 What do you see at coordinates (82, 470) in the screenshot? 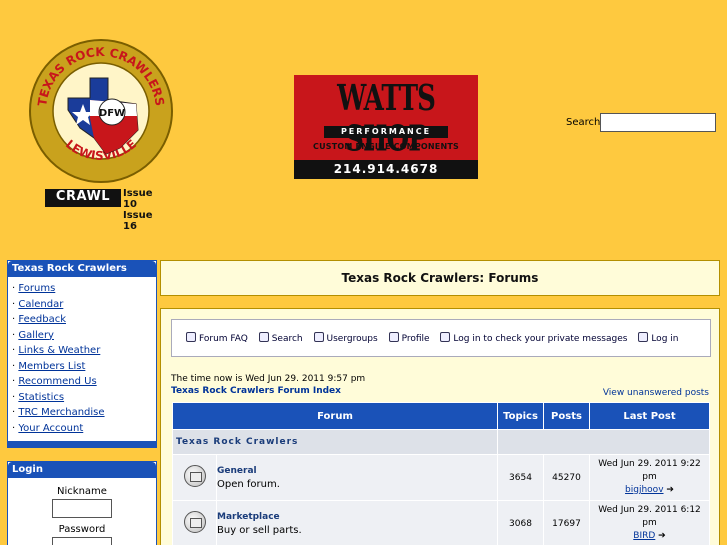
I see `login-title: Login` at bounding box center [82, 470].